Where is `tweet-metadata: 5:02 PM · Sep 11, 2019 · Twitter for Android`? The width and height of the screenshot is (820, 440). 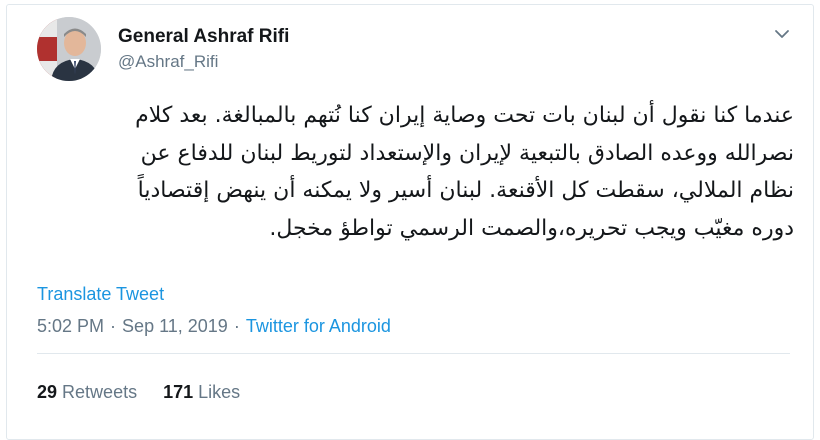 tweet-metadata: 5:02 PM · Sep 11, 2019 · Twitter for Android is located at coordinates (214, 326).